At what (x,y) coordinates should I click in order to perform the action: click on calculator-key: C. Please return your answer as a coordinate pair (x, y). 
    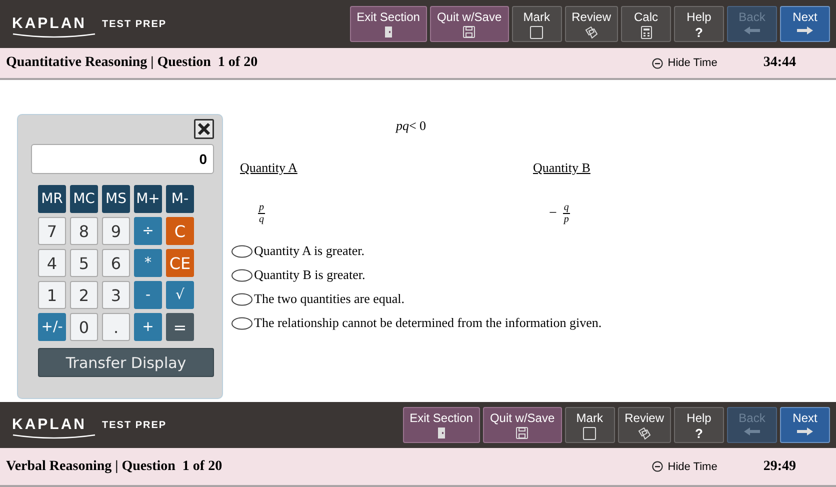
    Looking at the image, I should click on (180, 231).